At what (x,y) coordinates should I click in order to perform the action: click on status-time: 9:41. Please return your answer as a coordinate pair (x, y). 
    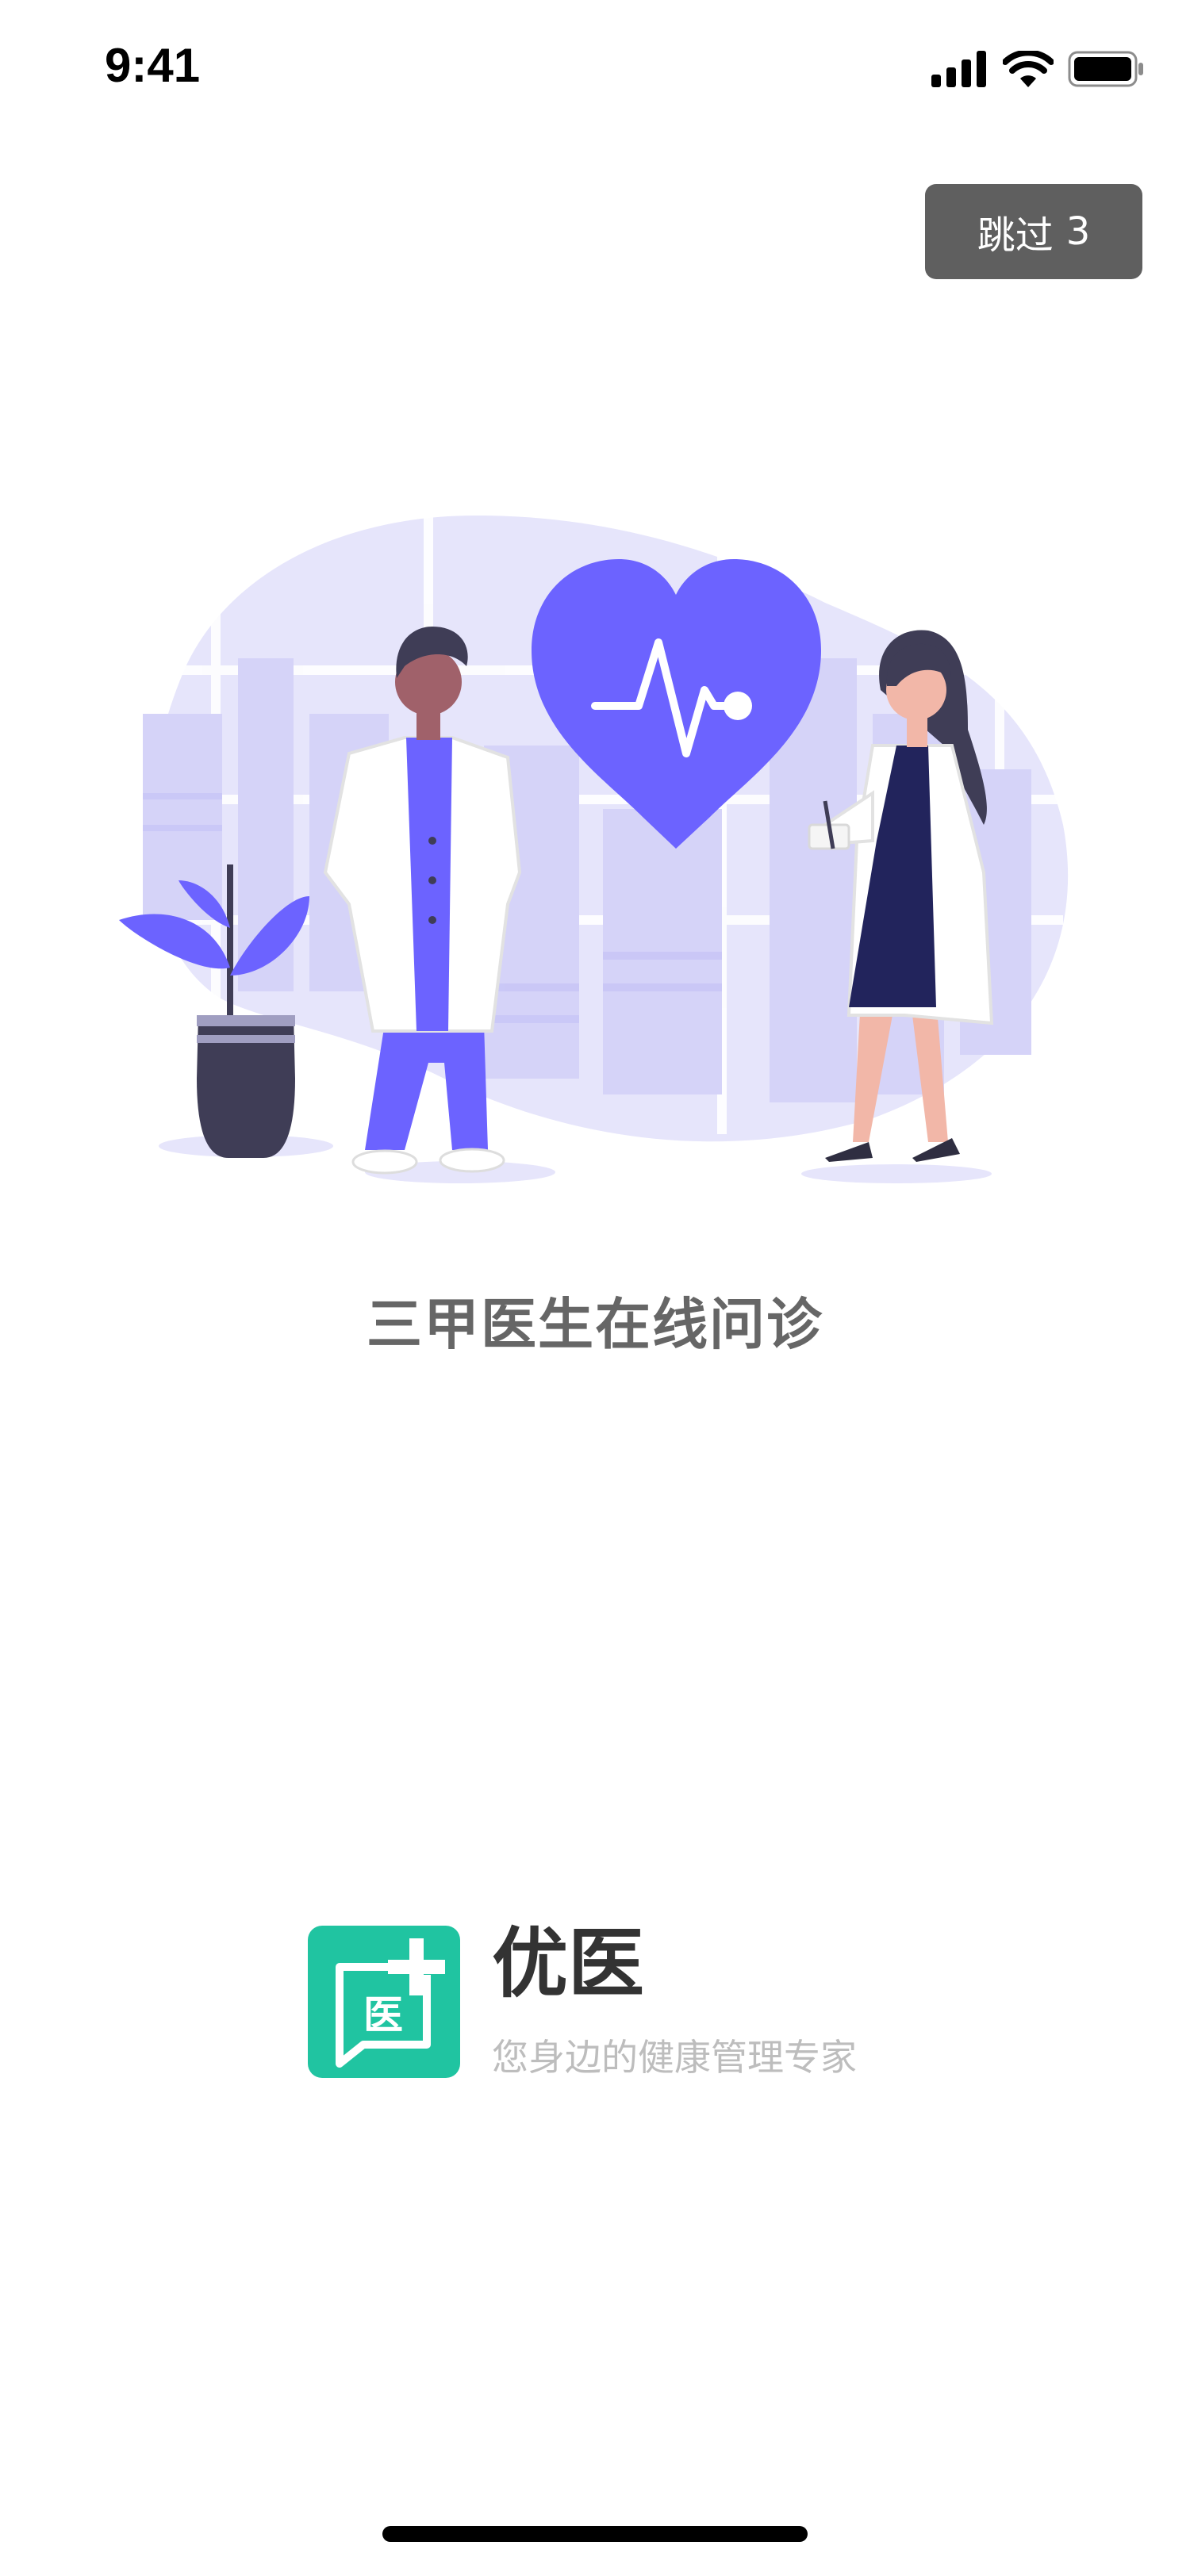
    Looking at the image, I should click on (153, 66).